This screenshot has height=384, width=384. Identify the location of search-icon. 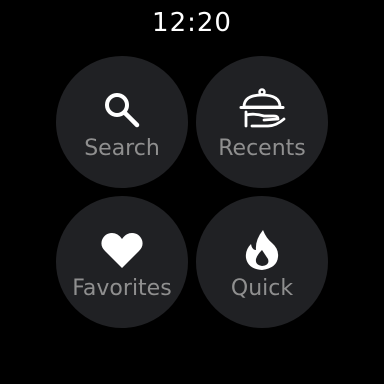
(122, 110).